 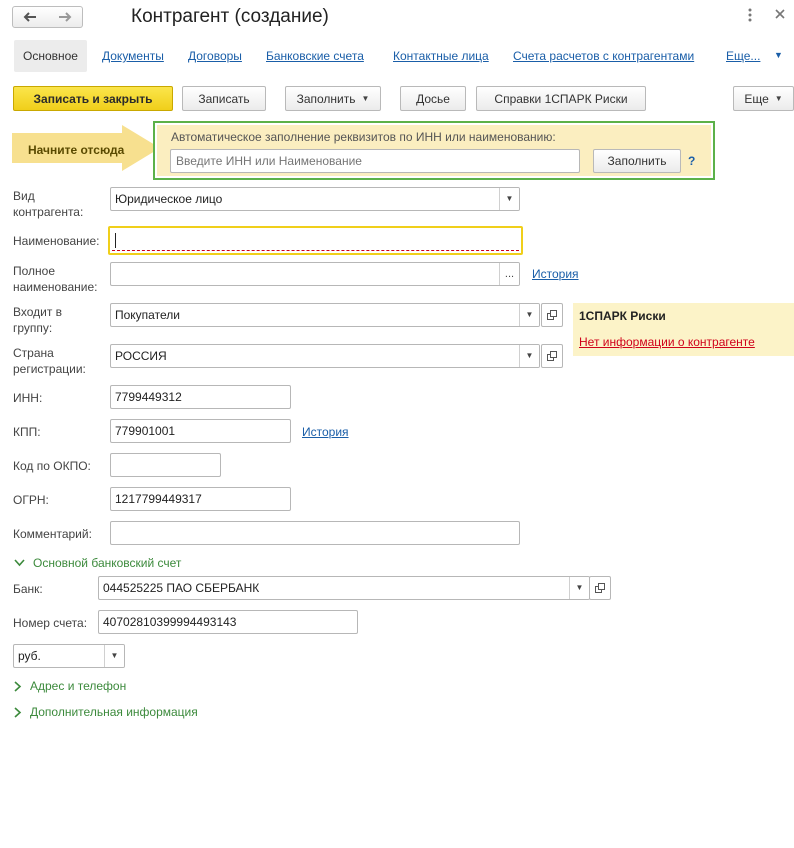 What do you see at coordinates (756, 98) in the screenshot?
I see `more-button-label: Еще` at bounding box center [756, 98].